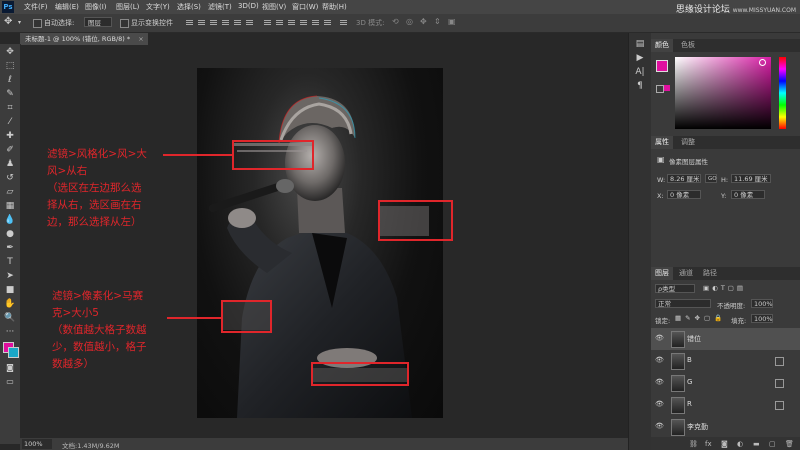 This screenshot has width=800, height=450. Describe the element at coordinates (274, 7) in the screenshot. I see `menu-view: 视图(V)` at that location.